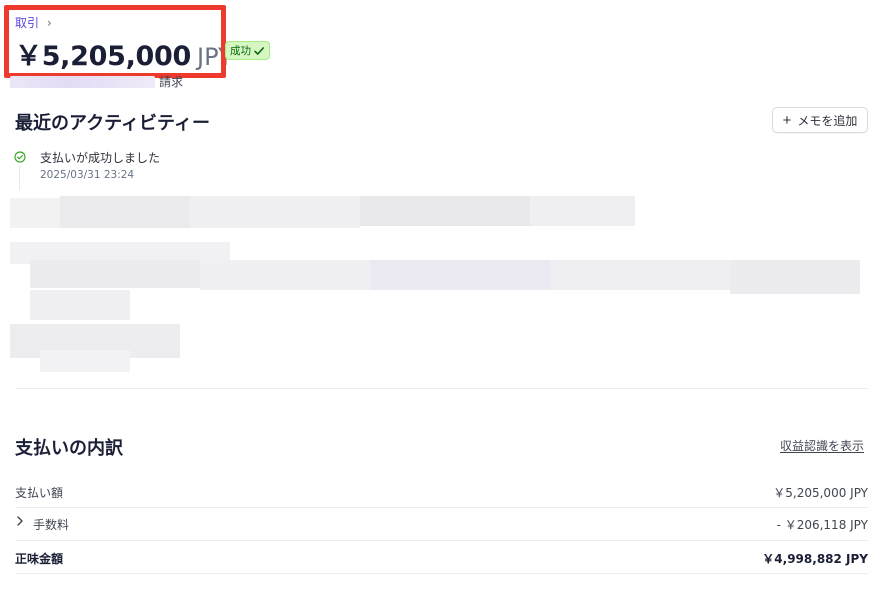 Image resolution: width=895 pixels, height=601 pixels. I want to click on chevron-right-icon, so click(20, 521).